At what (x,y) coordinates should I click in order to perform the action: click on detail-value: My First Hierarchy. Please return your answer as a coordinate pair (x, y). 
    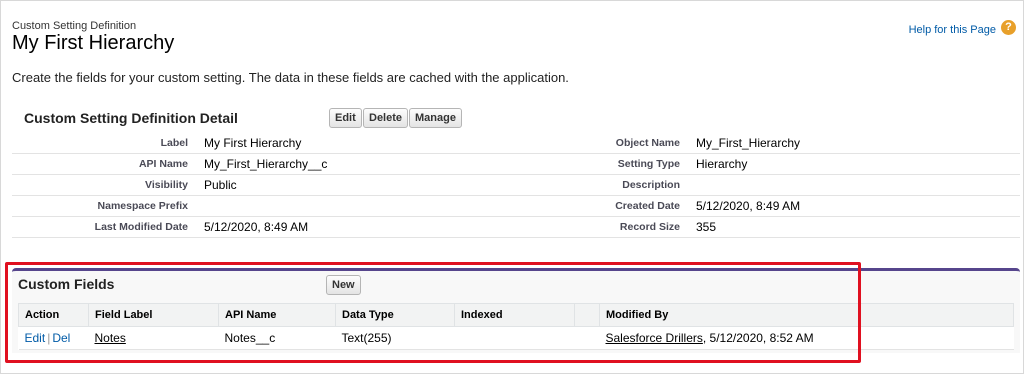
    Looking at the image, I should click on (350, 143).